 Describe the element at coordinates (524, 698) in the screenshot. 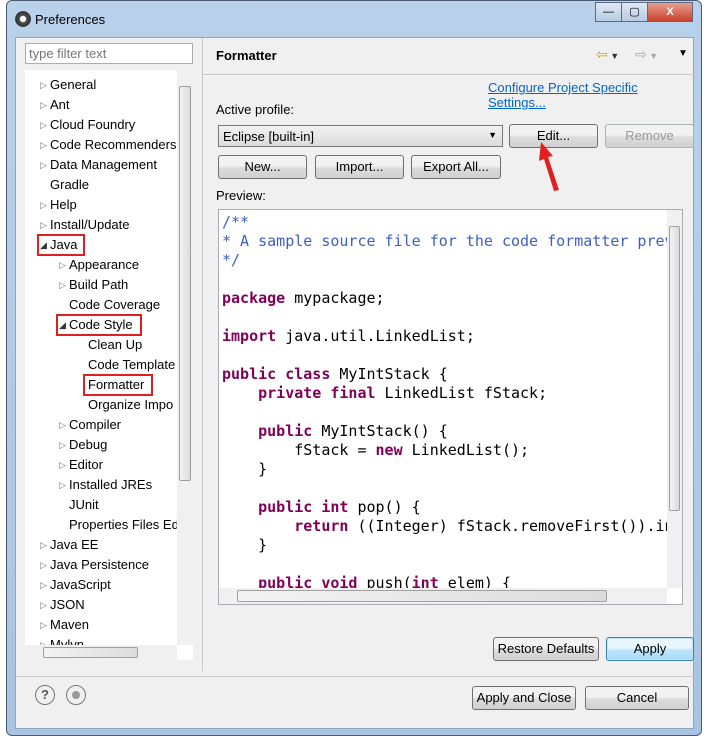

I see `apply-and-close-button: Apply and Close` at that location.